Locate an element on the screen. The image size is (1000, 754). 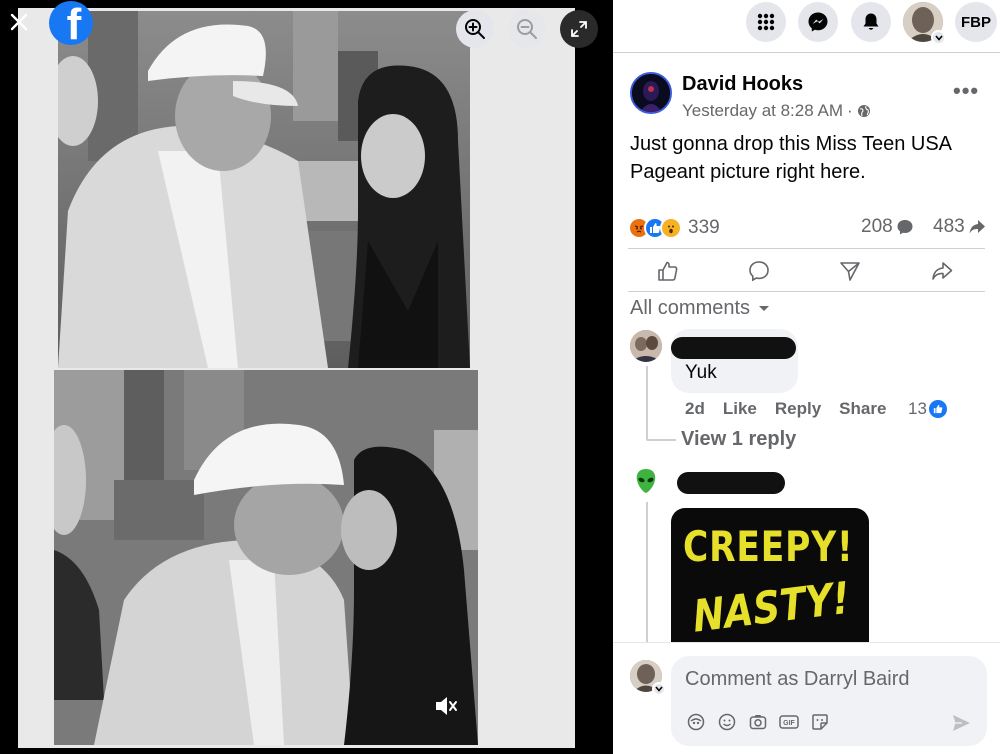
avatar-sticker-button is located at coordinates (696, 722).